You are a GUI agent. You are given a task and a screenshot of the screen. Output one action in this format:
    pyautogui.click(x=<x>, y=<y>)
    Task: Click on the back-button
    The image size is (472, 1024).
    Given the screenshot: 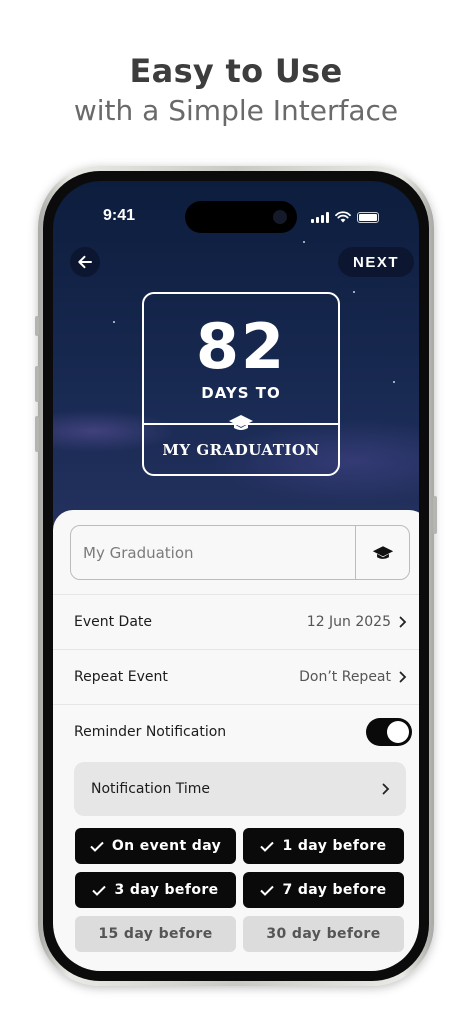 What is the action you would take?
    pyautogui.click(x=85, y=262)
    